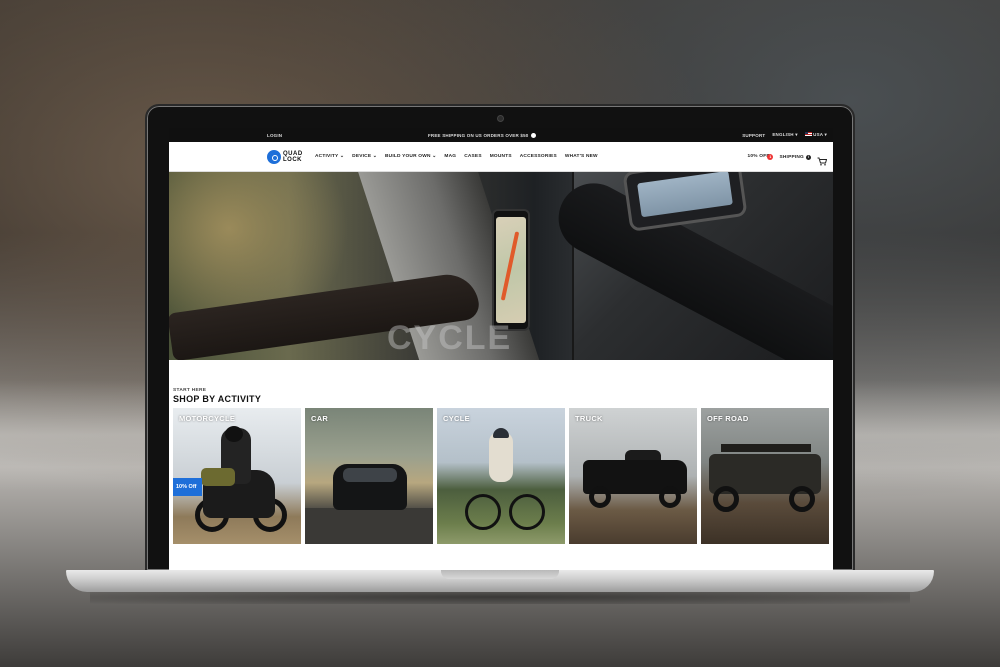  I want to click on activity-tile-car: CAR, so click(369, 476).